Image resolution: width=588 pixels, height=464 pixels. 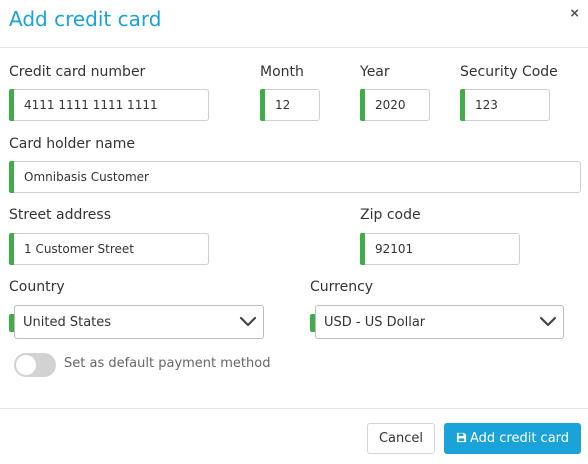 What do you see at coordinates (375, 322) in the screenshot?
I see `currency-value: USD - US Dollar` at bounding box center [375, 322].